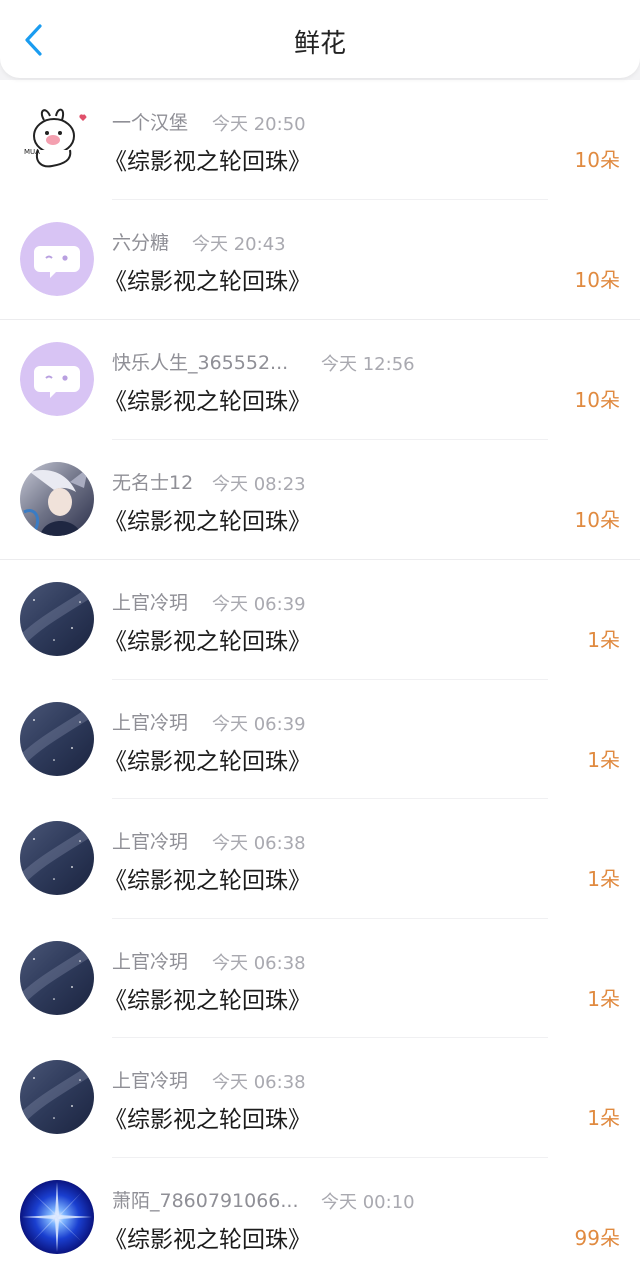  I want to click on avatar: MUA, so click(57, 139).